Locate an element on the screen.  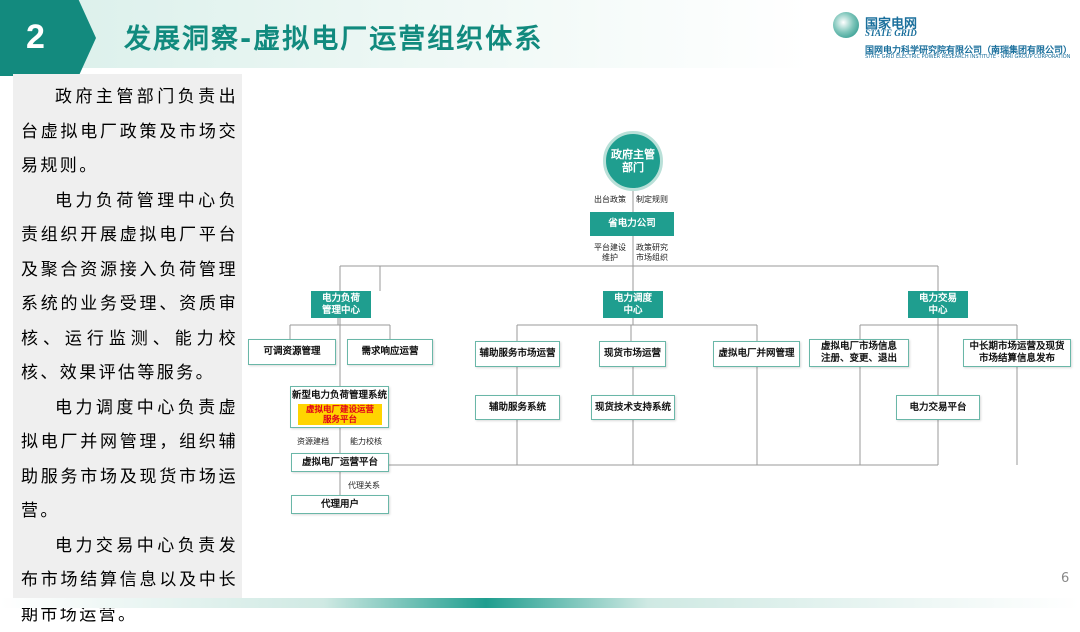
provincial-company-node: 省电力公司 is located at coordinates (632, 224).